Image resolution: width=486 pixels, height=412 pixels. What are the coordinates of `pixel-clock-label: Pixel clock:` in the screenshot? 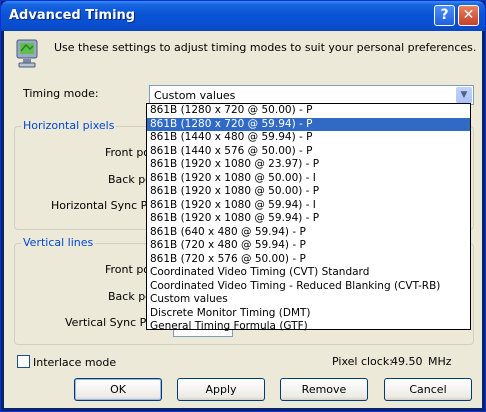 It's located at (362, 361).